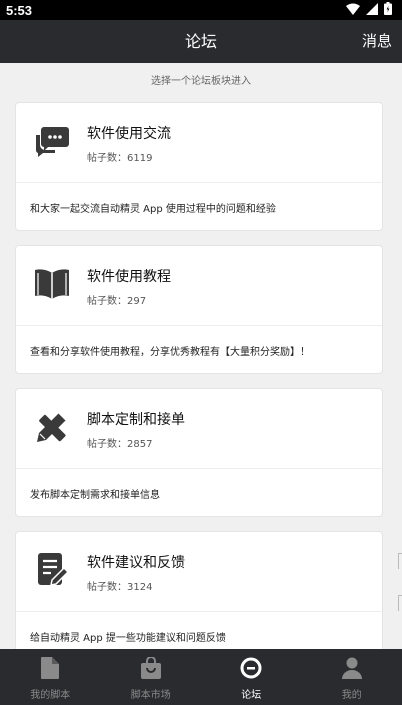 Image resolution: width=402 pixels, height=705 pixels. What do you see at coordinates (120, 444) in the screenshot?
I see `post-count: 帖子数：2857` at bounding box center [120, 444].